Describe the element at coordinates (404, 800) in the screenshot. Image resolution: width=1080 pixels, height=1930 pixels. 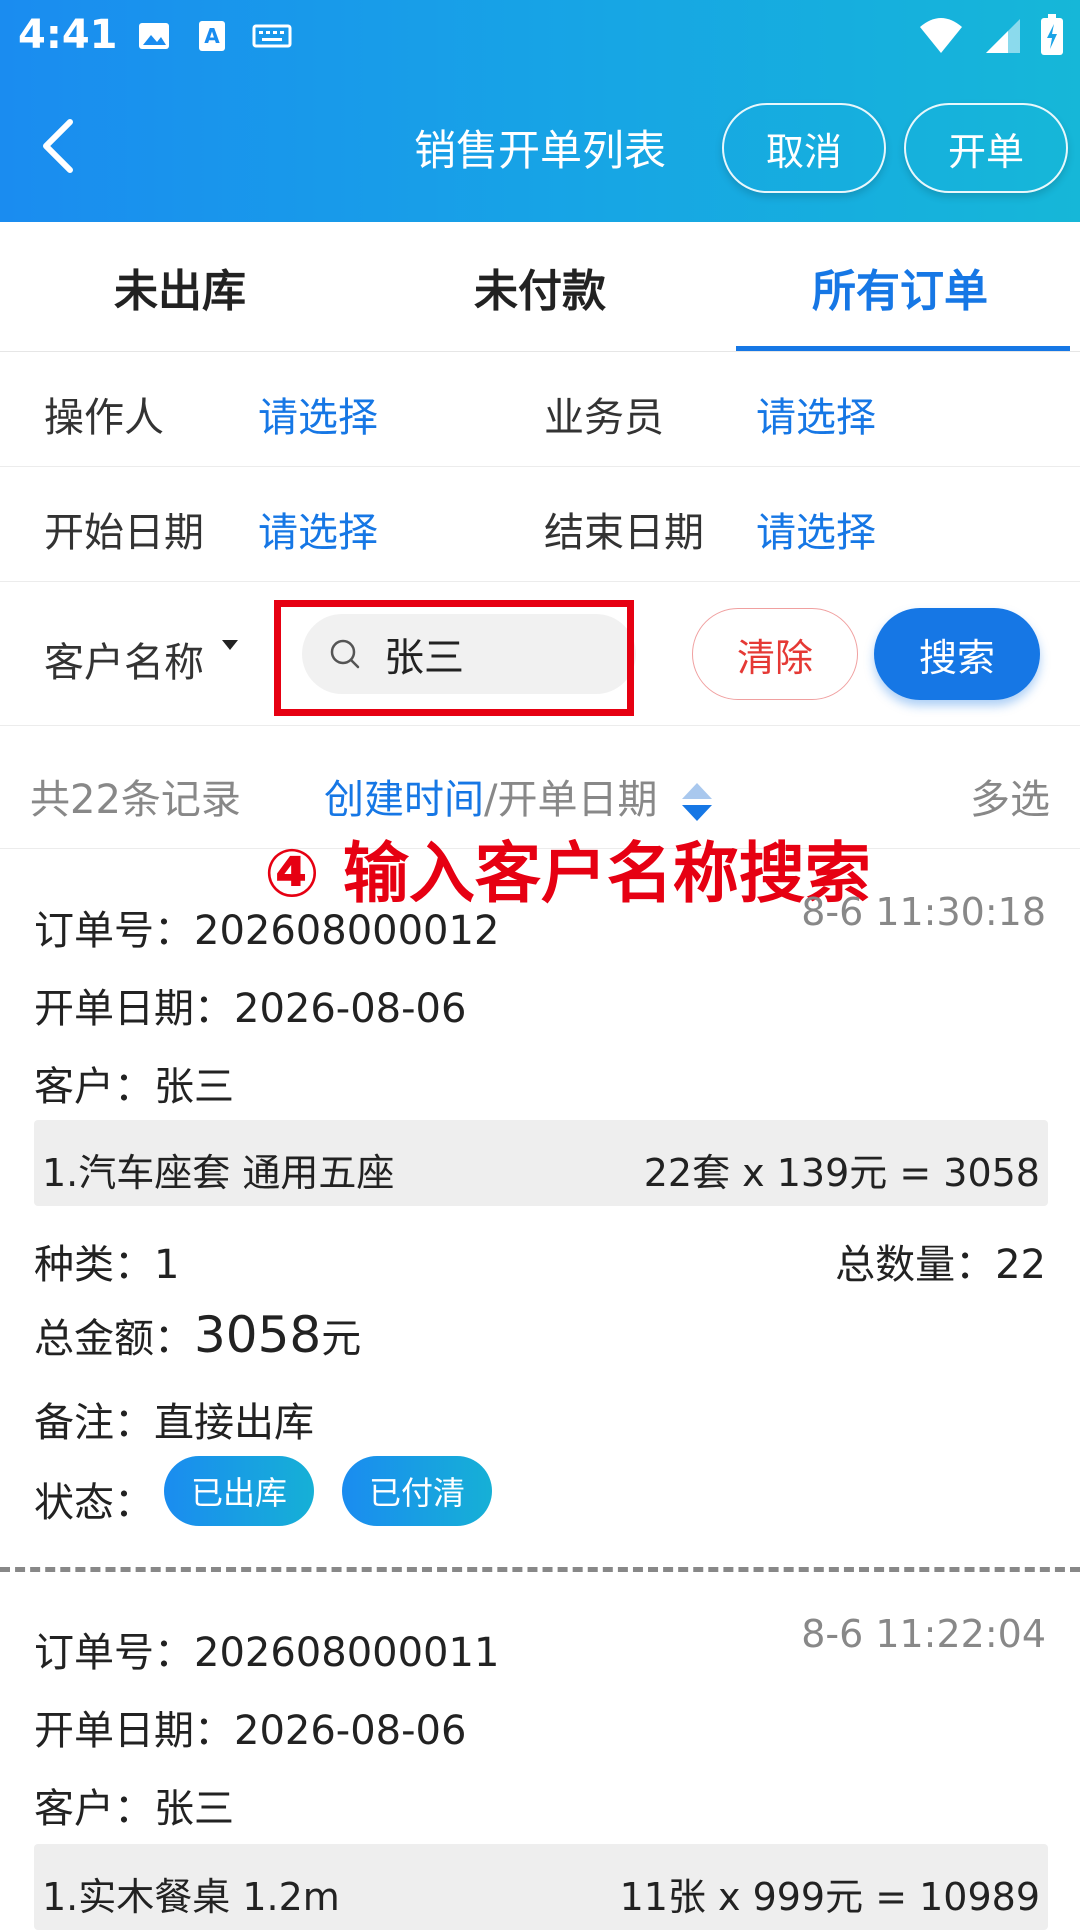
I see `sort-created-time: 创建时间` at that location.